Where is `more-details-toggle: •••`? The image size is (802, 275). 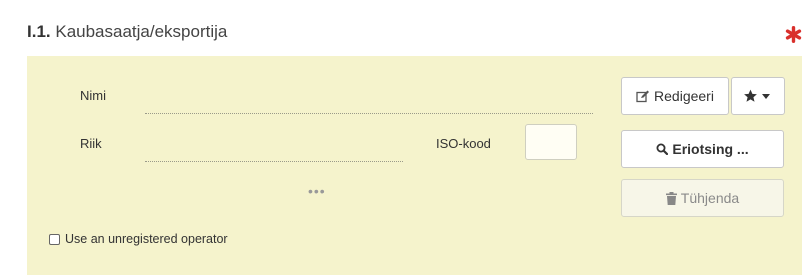 more-details-toggle: ••• is located at coordinates (317, 191).